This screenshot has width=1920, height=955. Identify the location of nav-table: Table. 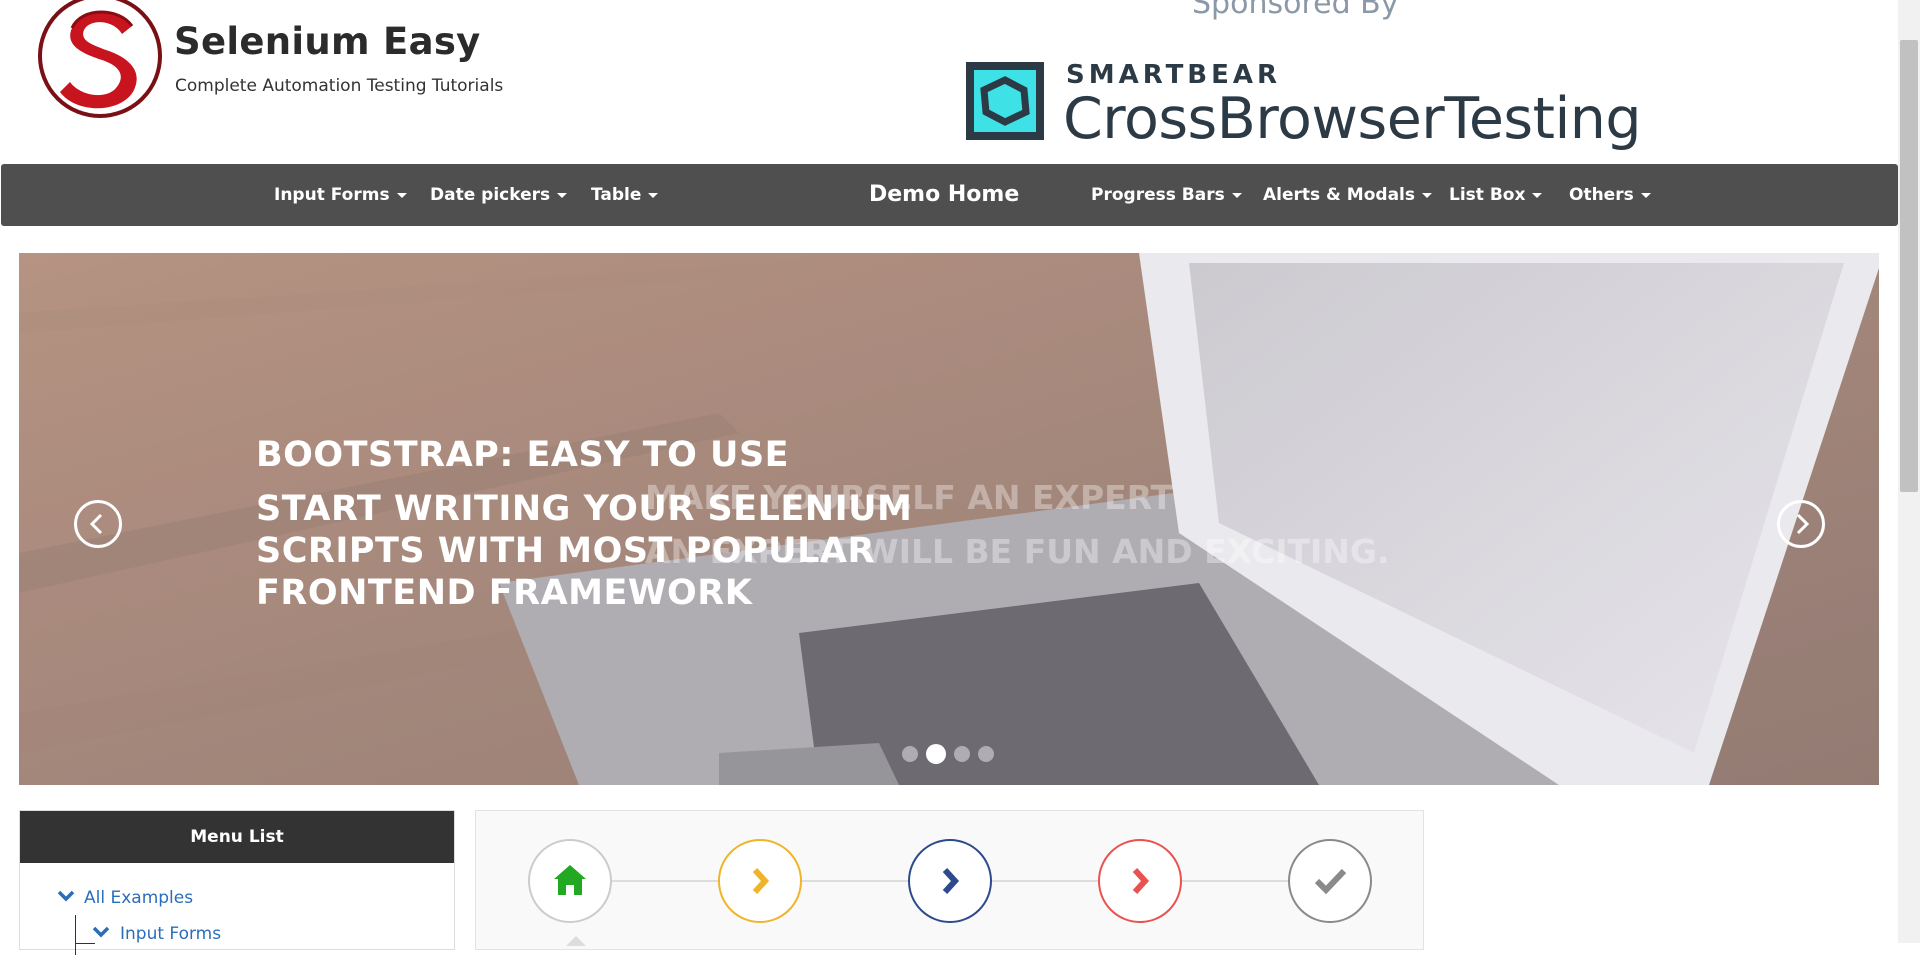
(625, 195).